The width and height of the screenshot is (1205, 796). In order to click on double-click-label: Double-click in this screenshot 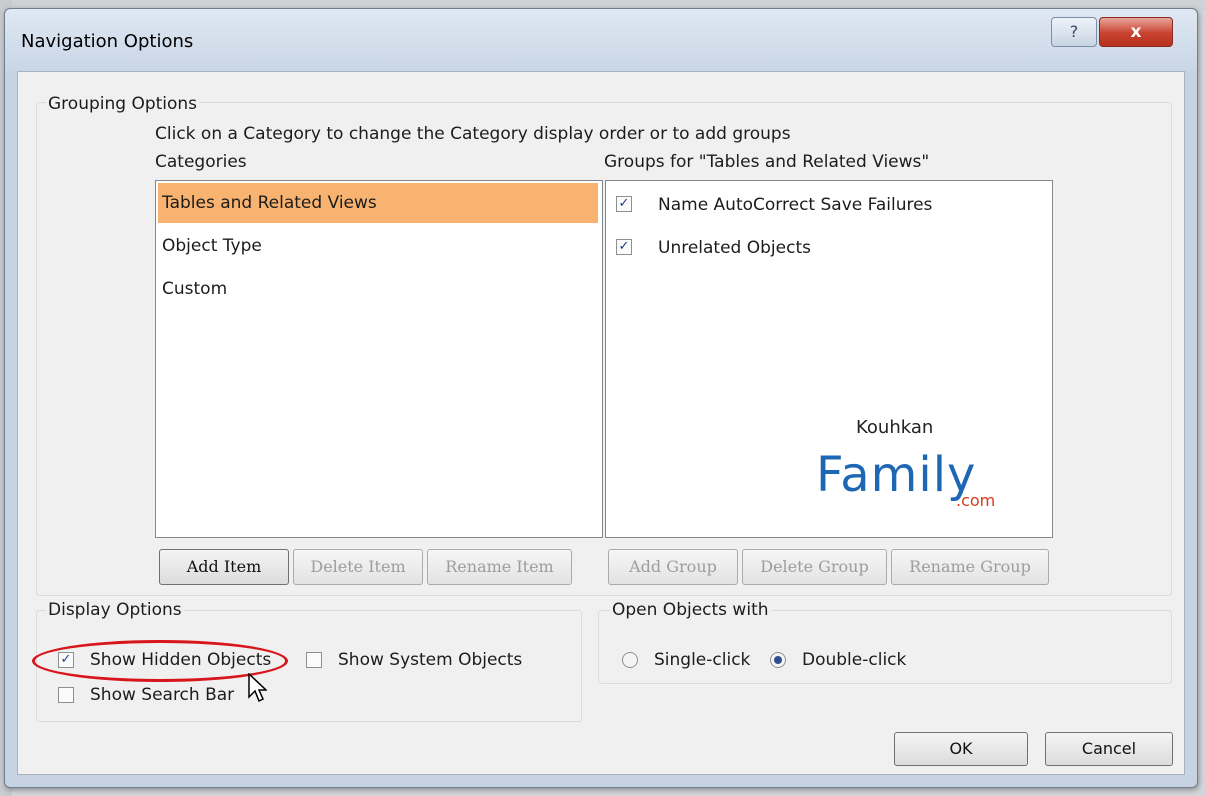, I will do `click(854, 660)`.